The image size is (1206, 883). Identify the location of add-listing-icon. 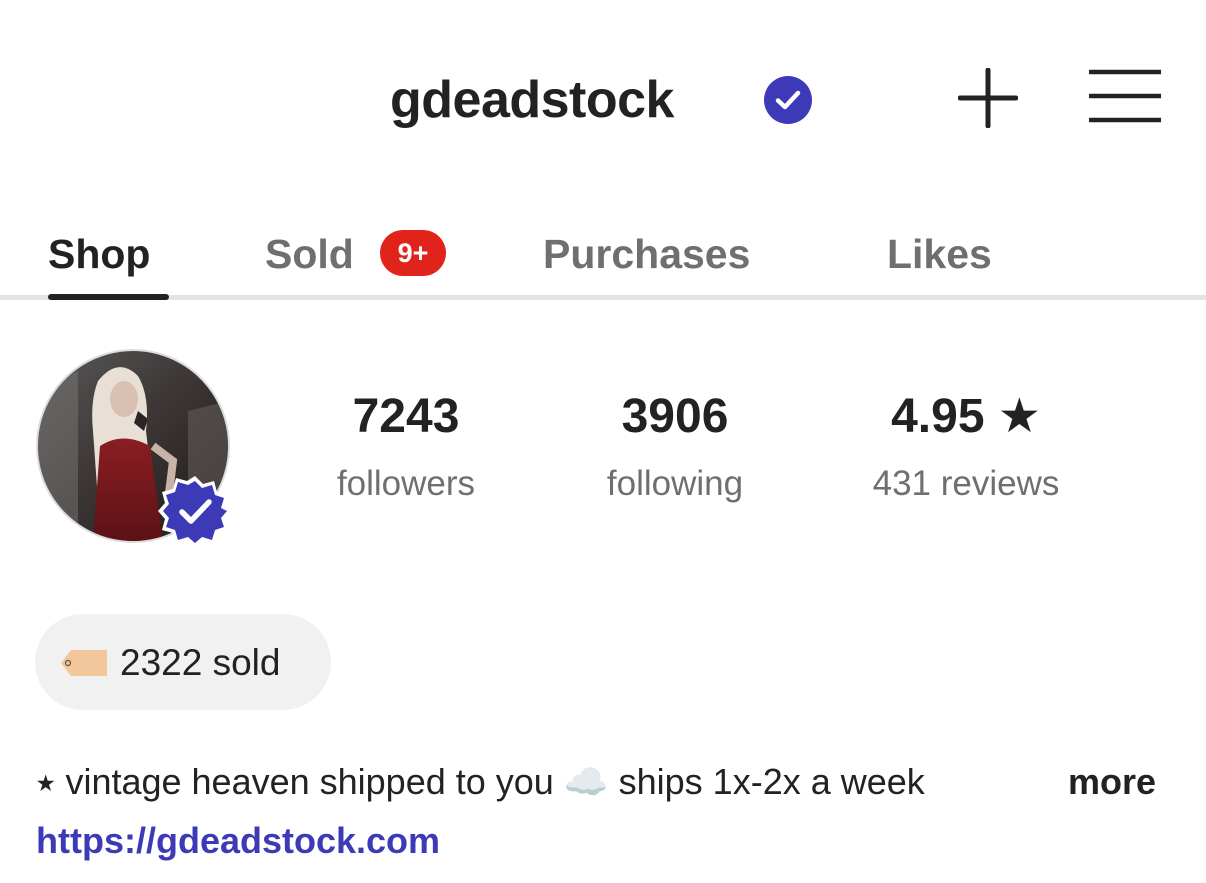
(988, 98).